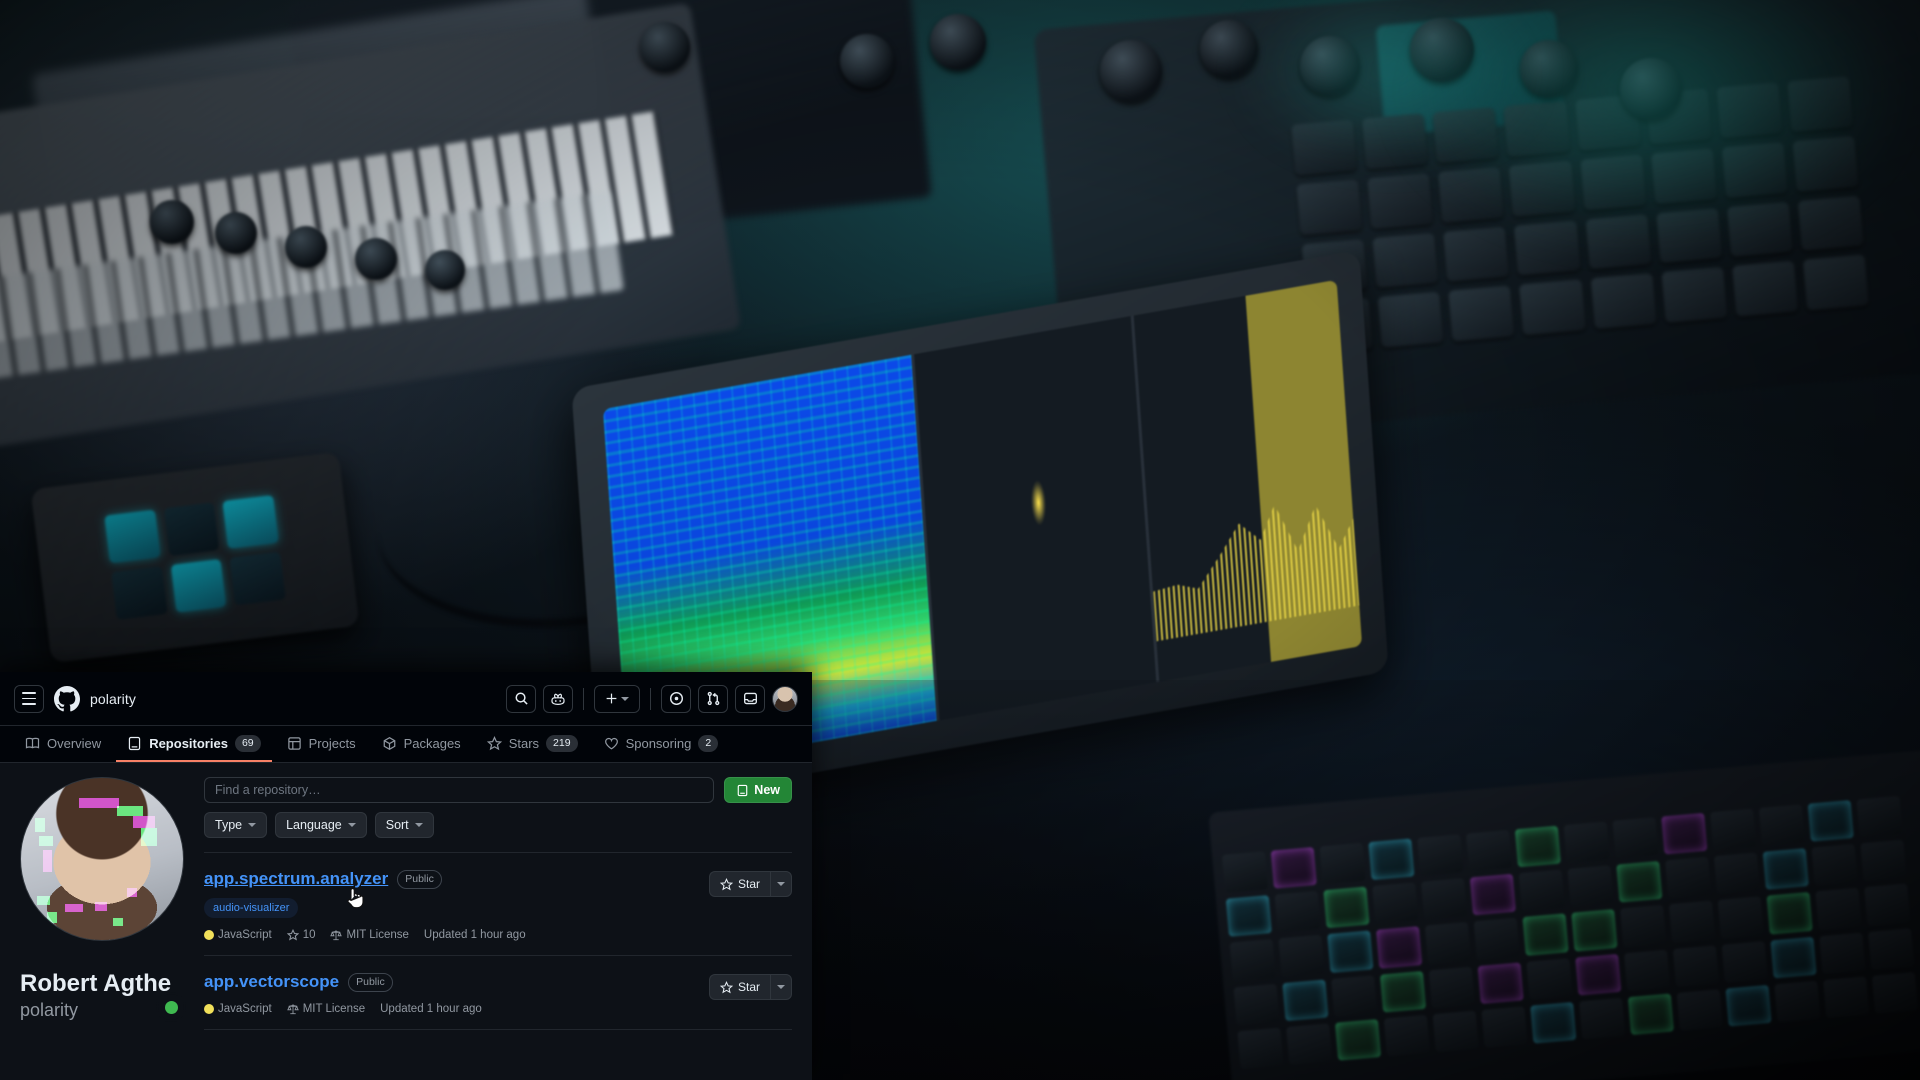 The height and width of the screenshot is (1080, 1920). I want to click on tab-counter: 219, so click(562, 743).